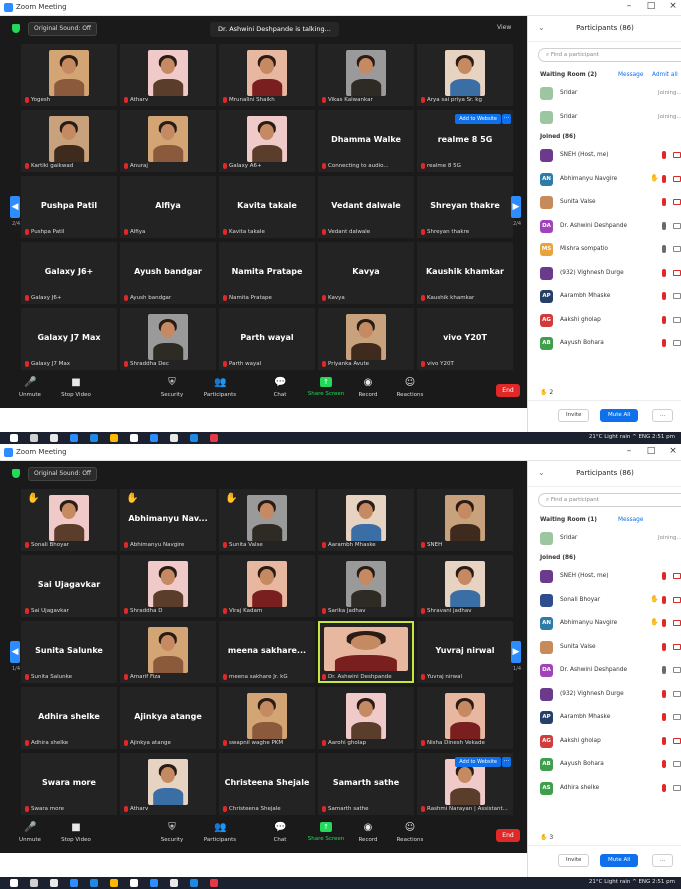  I want to click on participant-row: AG Aakshi gholap, so click(610, 742).